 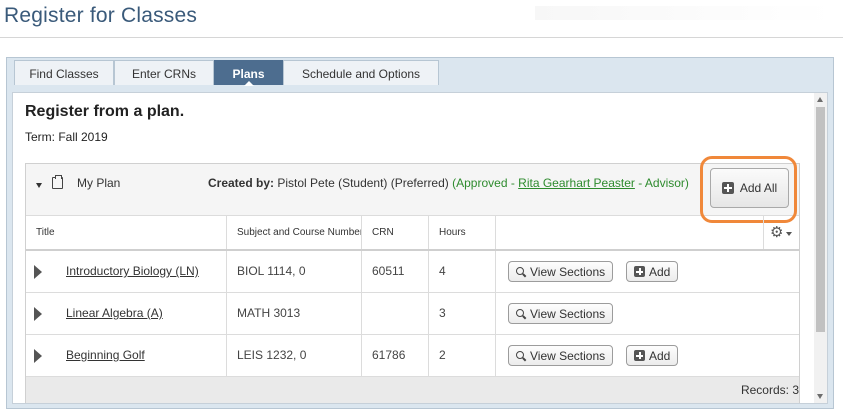 I want to click on cell-title: Beginning Golf, so click(x=126, y=355).